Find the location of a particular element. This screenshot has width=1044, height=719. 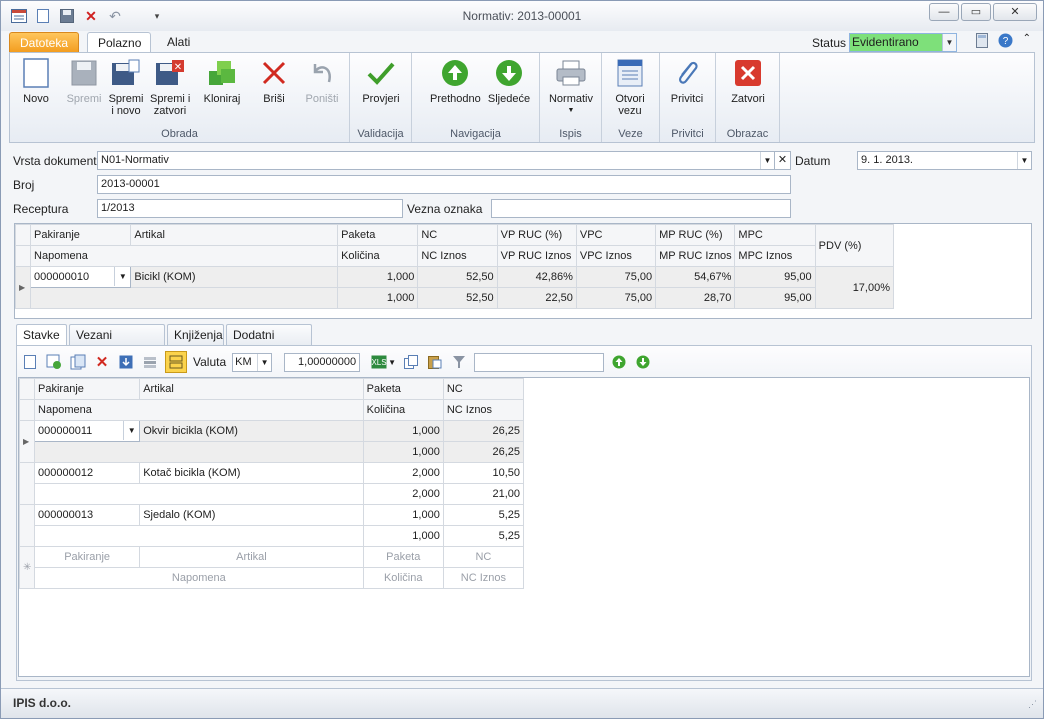

pakiranje-select: 000000010 ▼ is located at coordinates (81, 277).